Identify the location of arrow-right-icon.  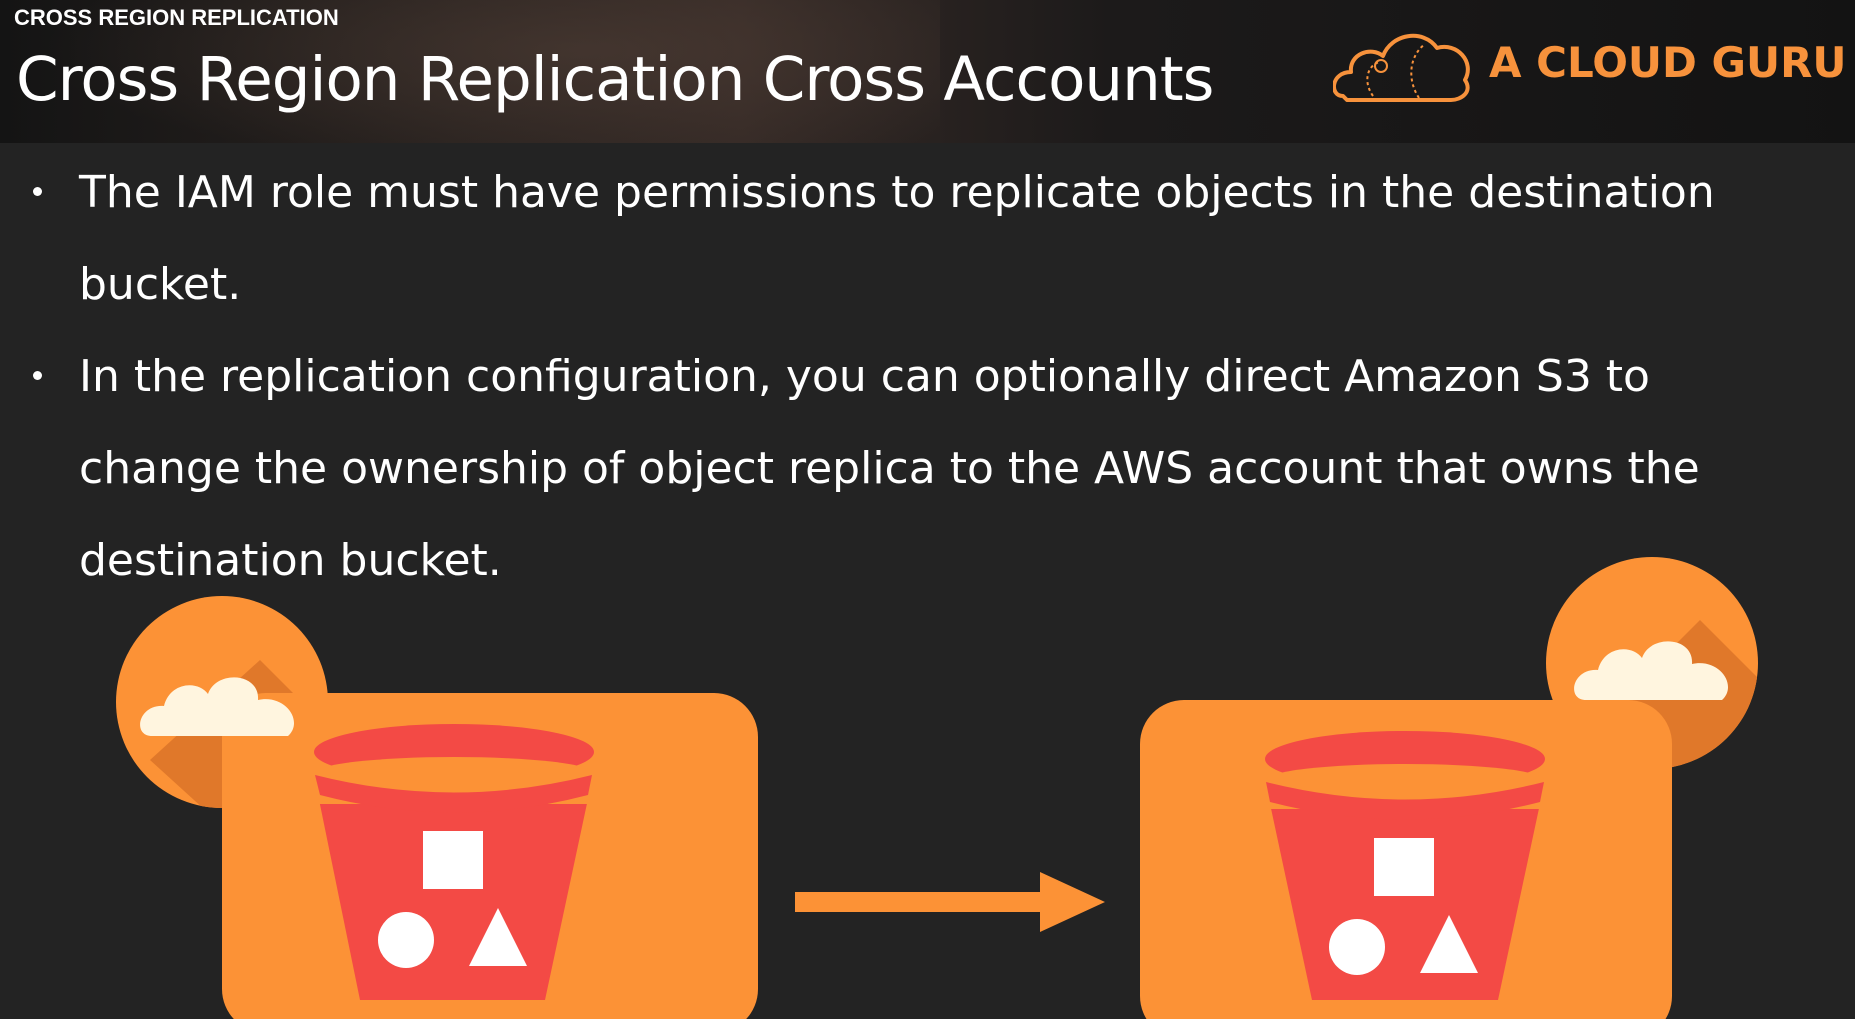
(950, 902).